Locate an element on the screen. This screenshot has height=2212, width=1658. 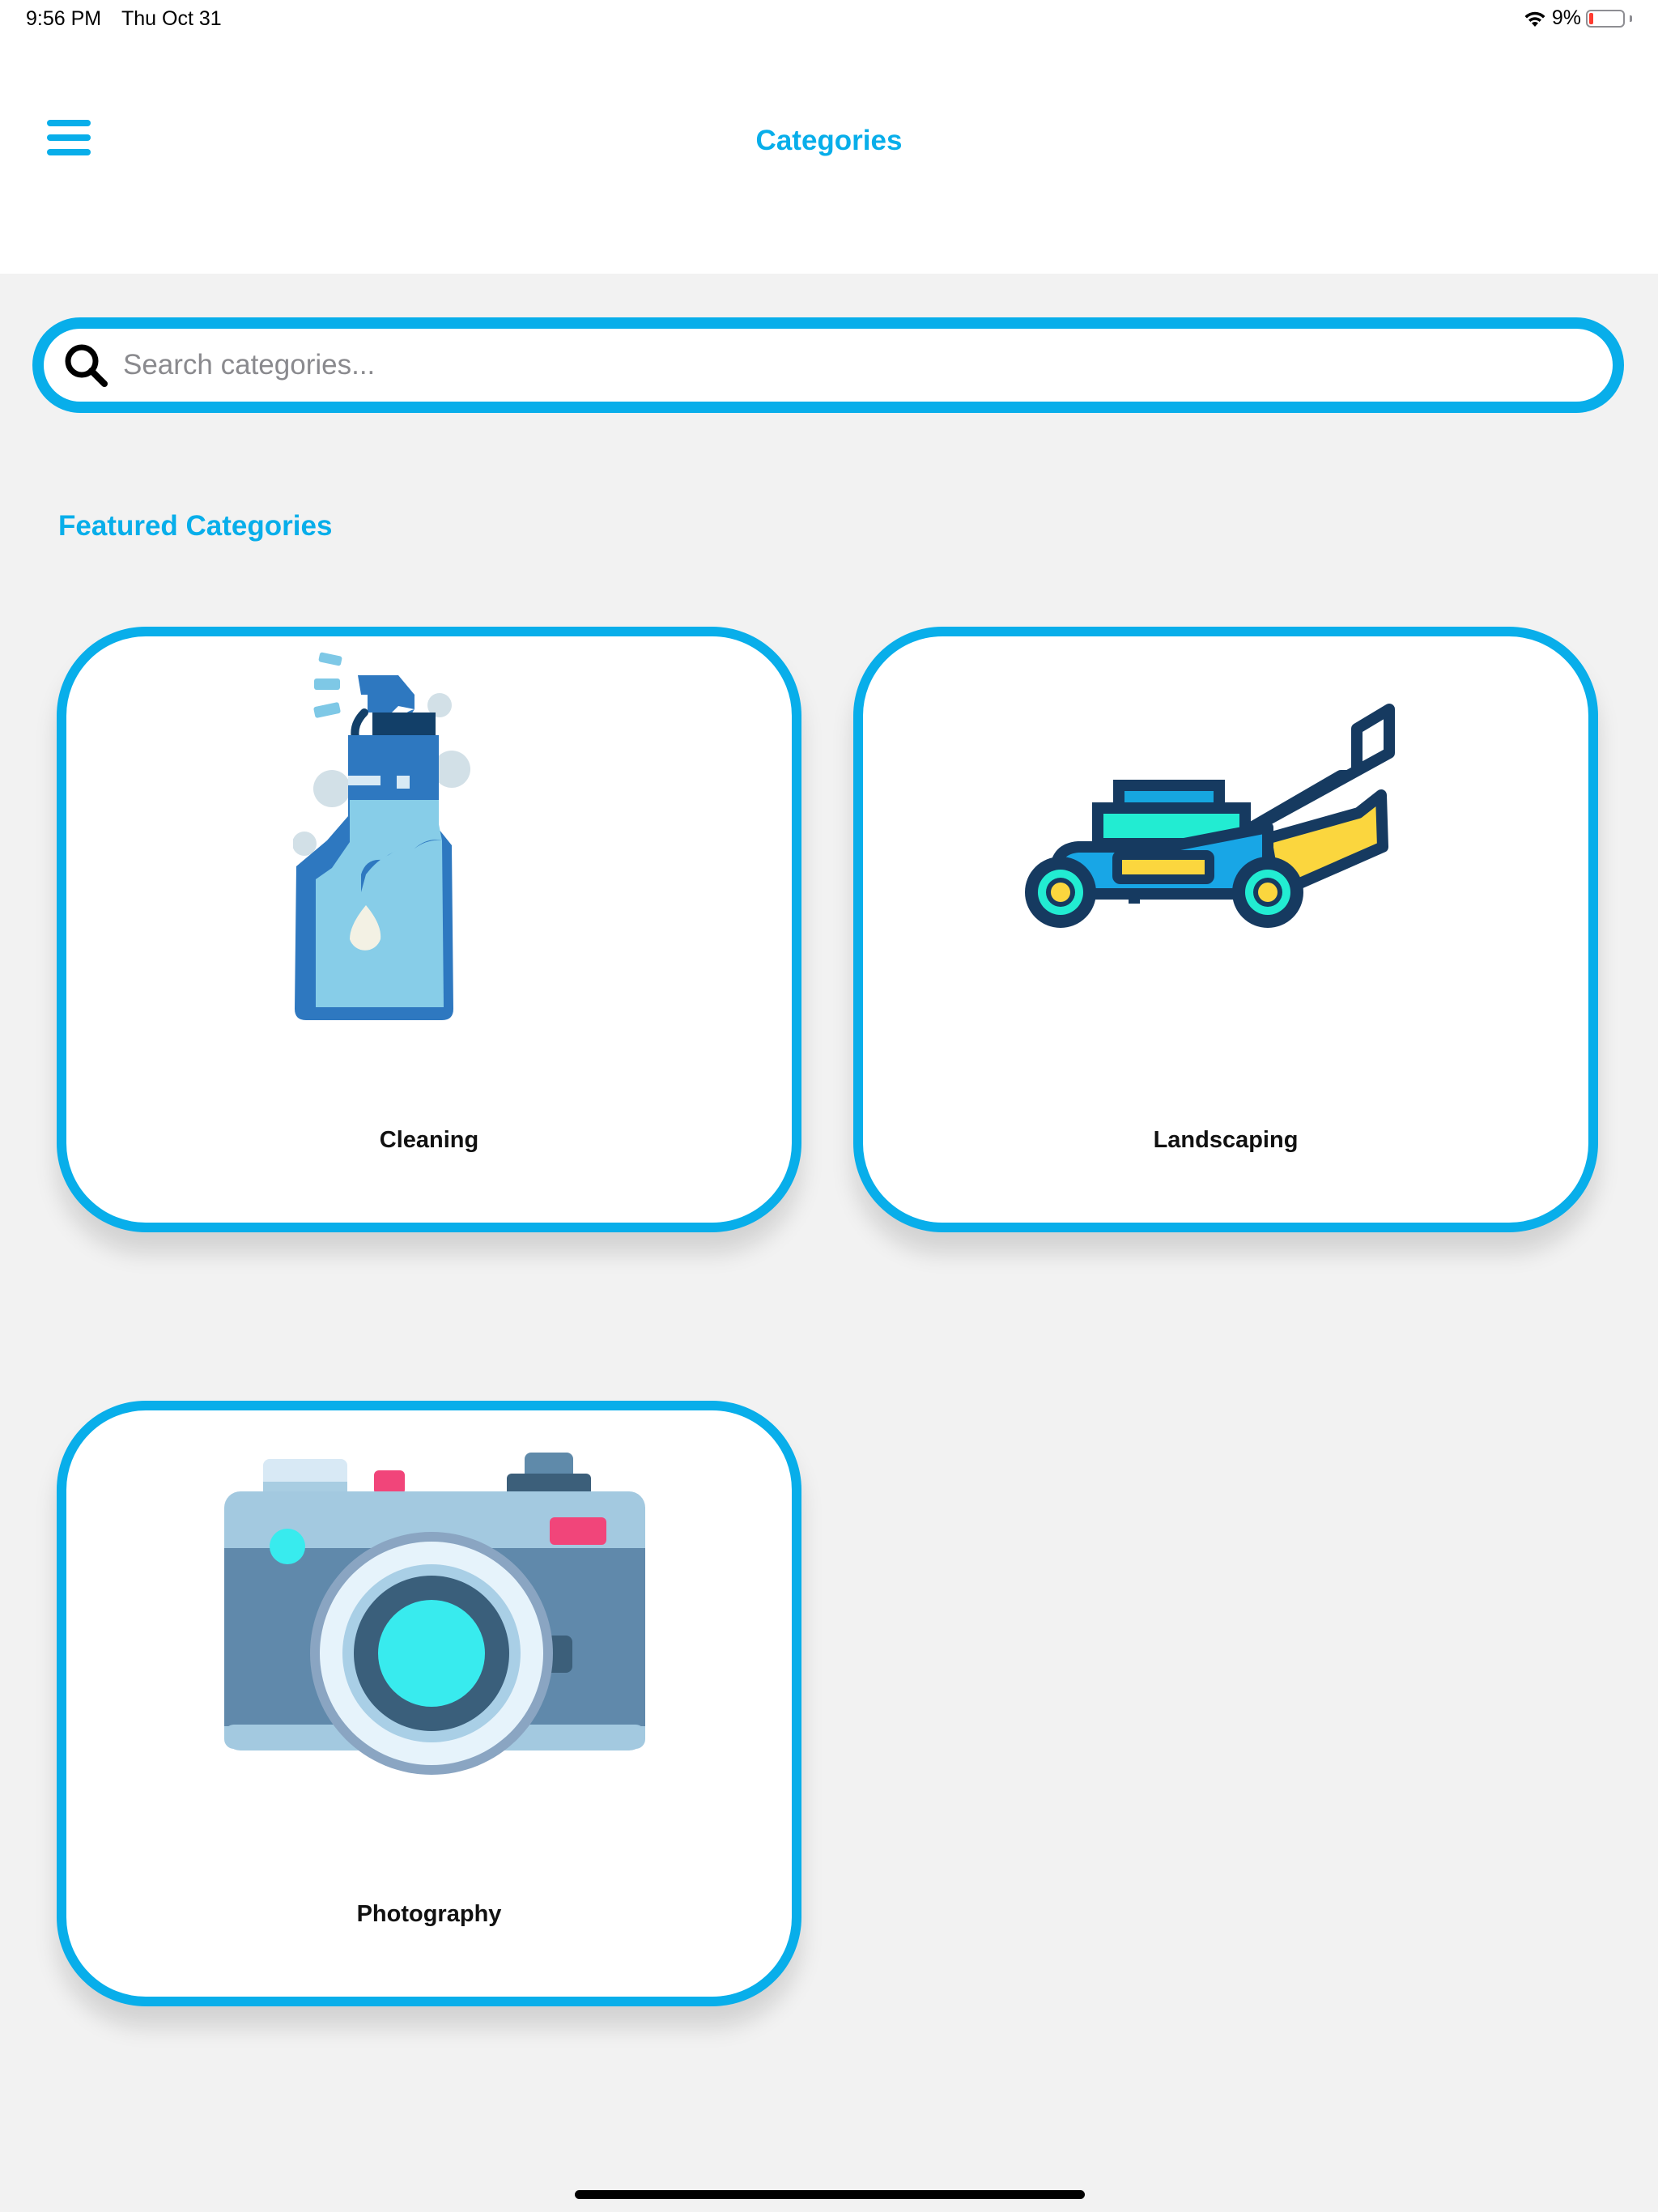
battery-level is located at coordinates (1591, 18).